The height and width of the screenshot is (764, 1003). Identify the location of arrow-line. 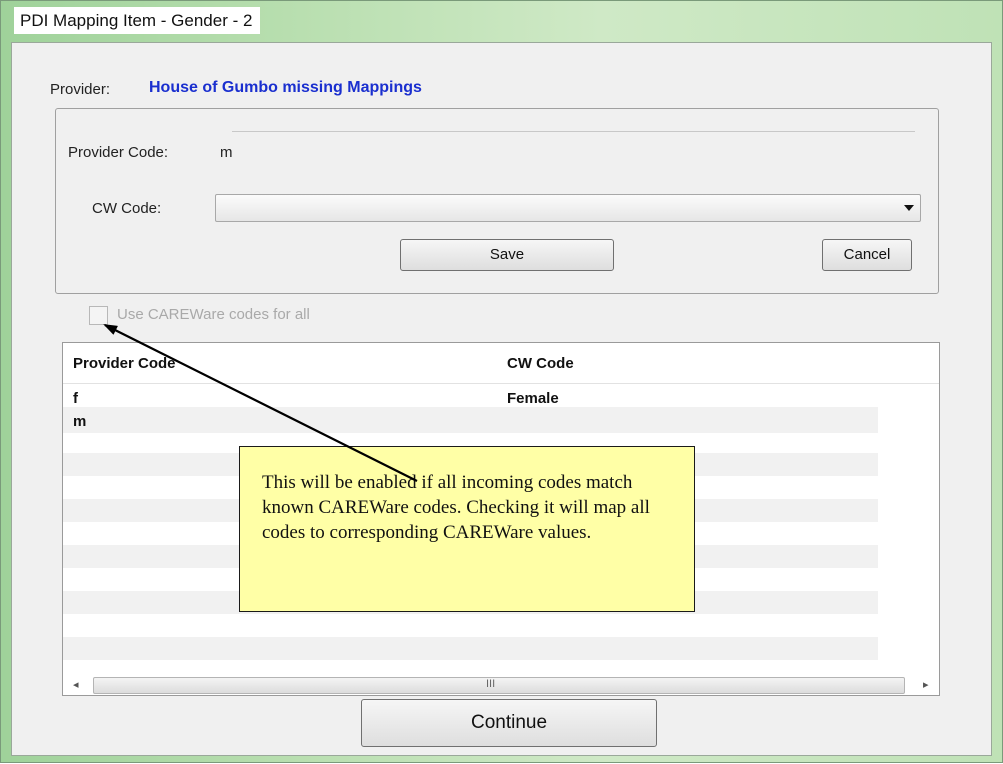
(260, 403).